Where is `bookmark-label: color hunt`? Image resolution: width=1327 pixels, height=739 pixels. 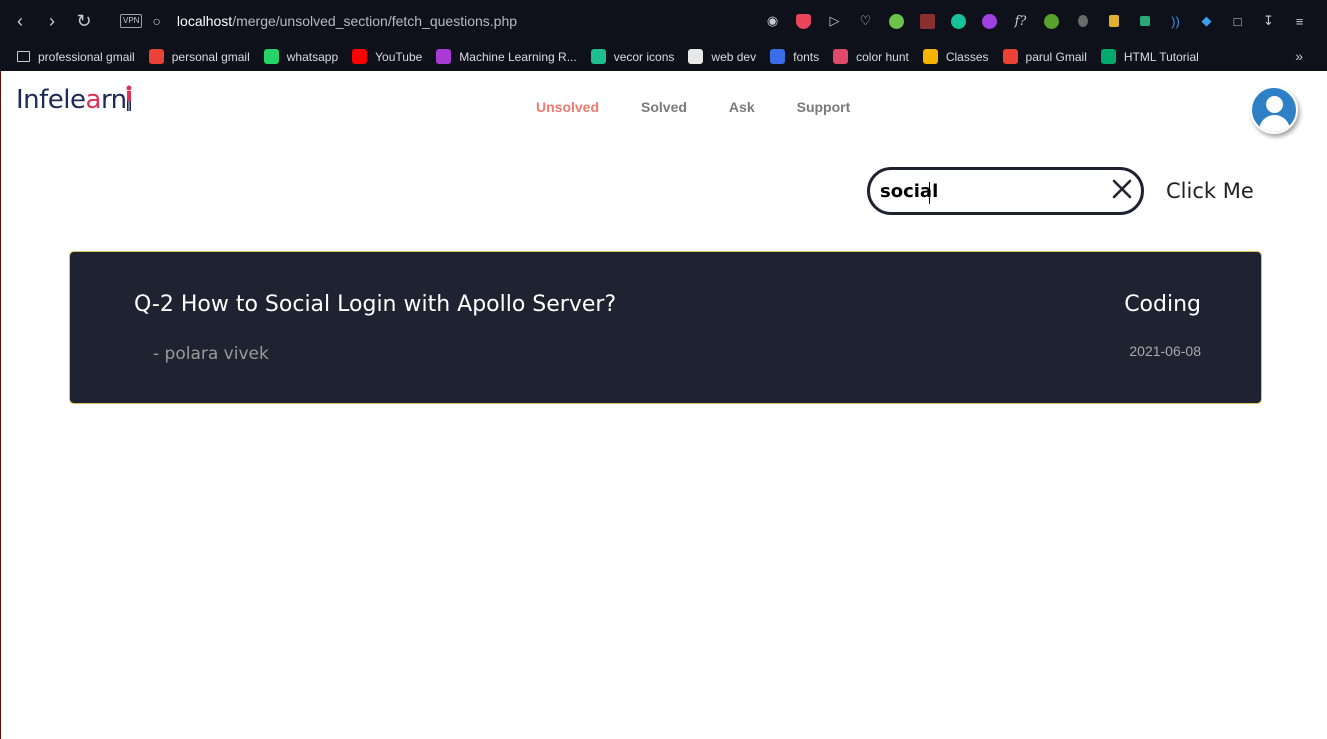 bookmark-label: color hunt is located at coordinates (882, 56).